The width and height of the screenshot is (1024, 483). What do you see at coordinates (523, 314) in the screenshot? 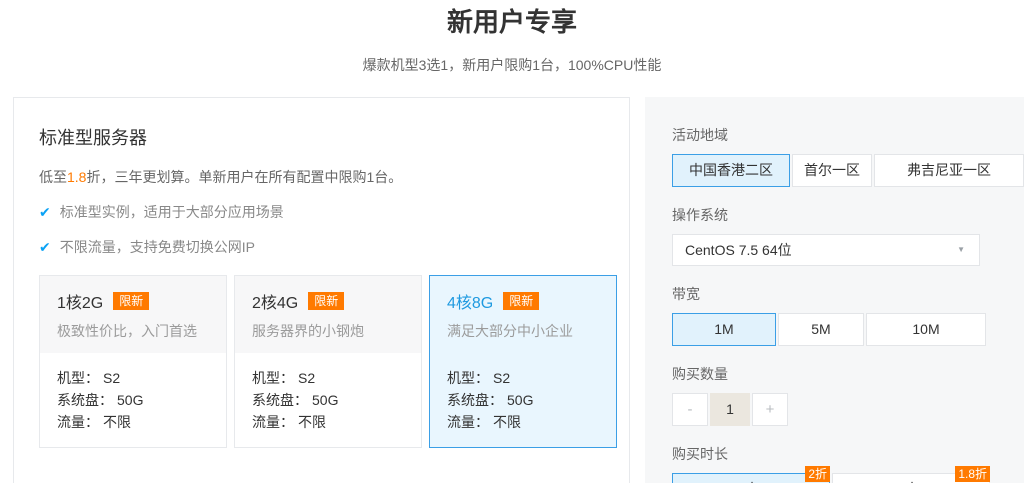
I see `plan-head: 4核8G 限新 满足大部分中小企业` at bounding box center [523, 314].